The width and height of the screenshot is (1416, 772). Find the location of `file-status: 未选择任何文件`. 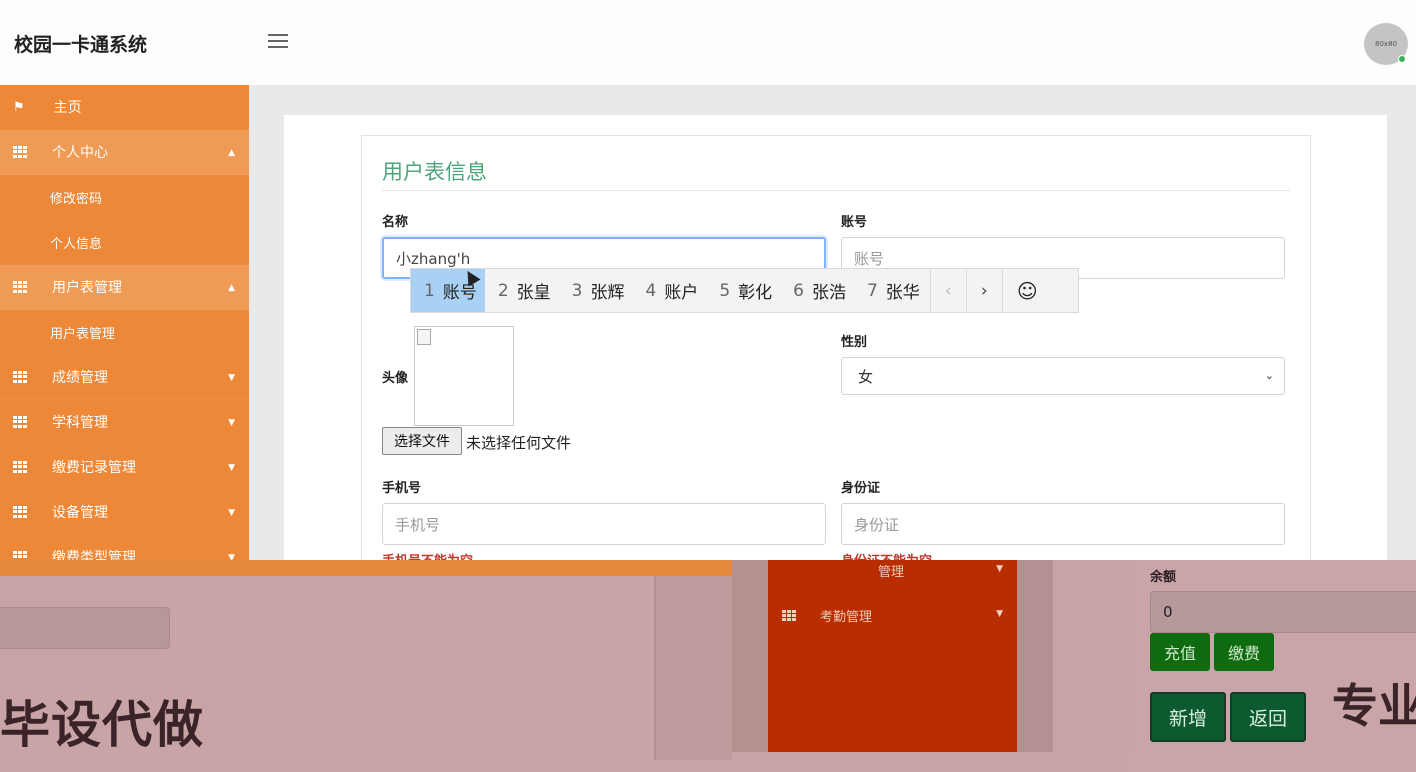

file-status: 未选择任何文件 is located at coordinates (519, 443).